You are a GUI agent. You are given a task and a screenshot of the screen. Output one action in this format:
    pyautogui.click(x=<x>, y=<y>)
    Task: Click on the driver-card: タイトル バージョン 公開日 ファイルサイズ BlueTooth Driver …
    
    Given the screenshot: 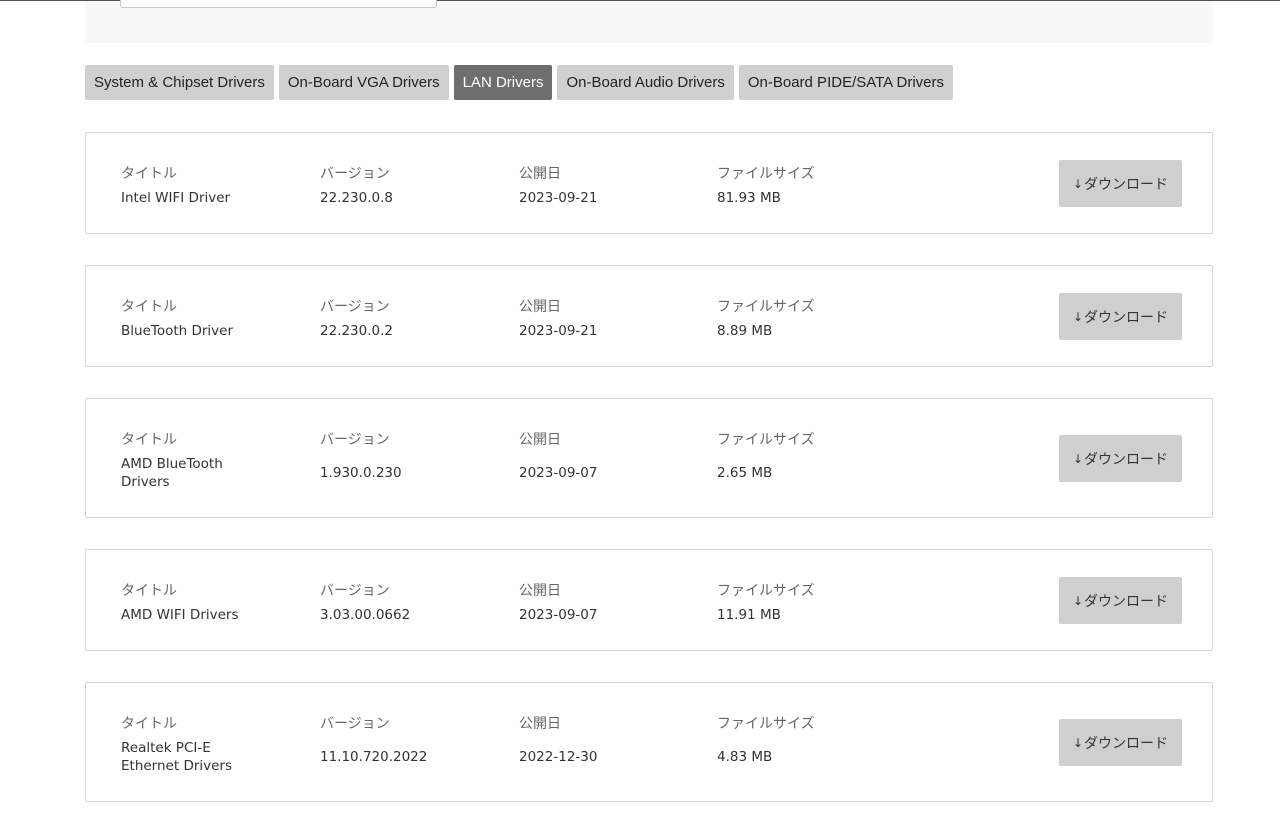 What is the action you would take?
    pyautogui.click(x=649, y=316)
    